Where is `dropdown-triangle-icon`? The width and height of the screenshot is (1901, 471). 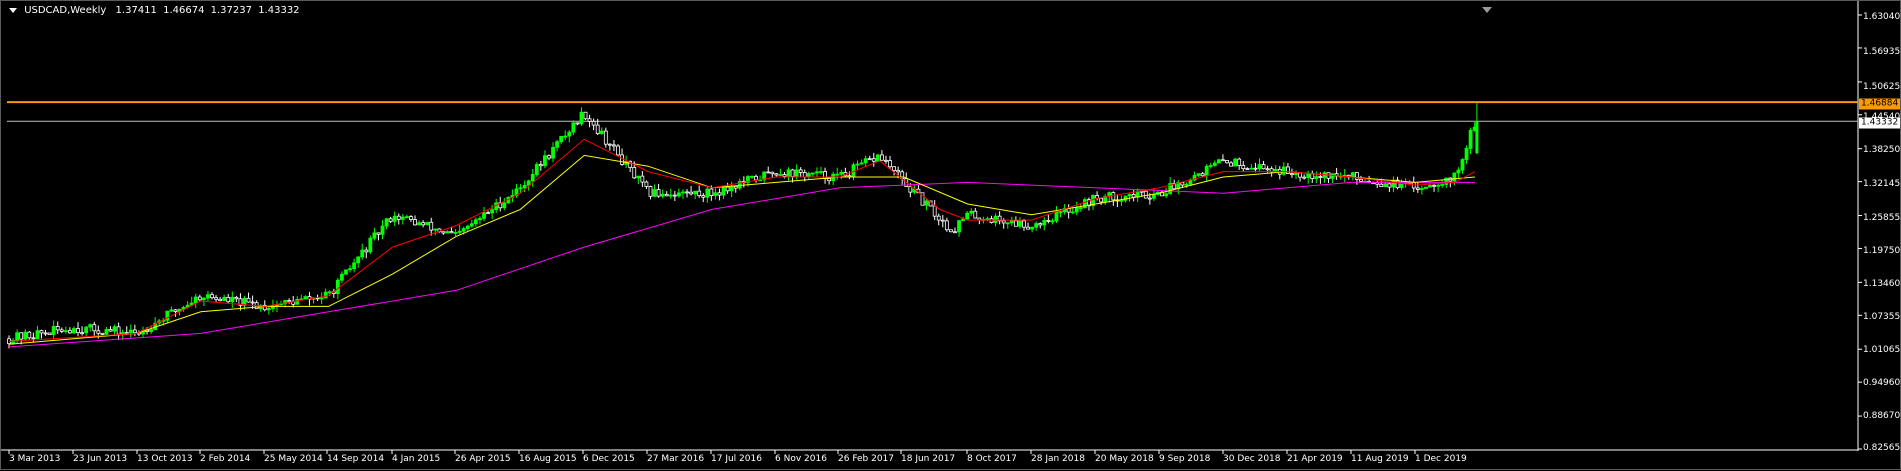 dropdown-triangle-icon is located at coordinates (13, 10).